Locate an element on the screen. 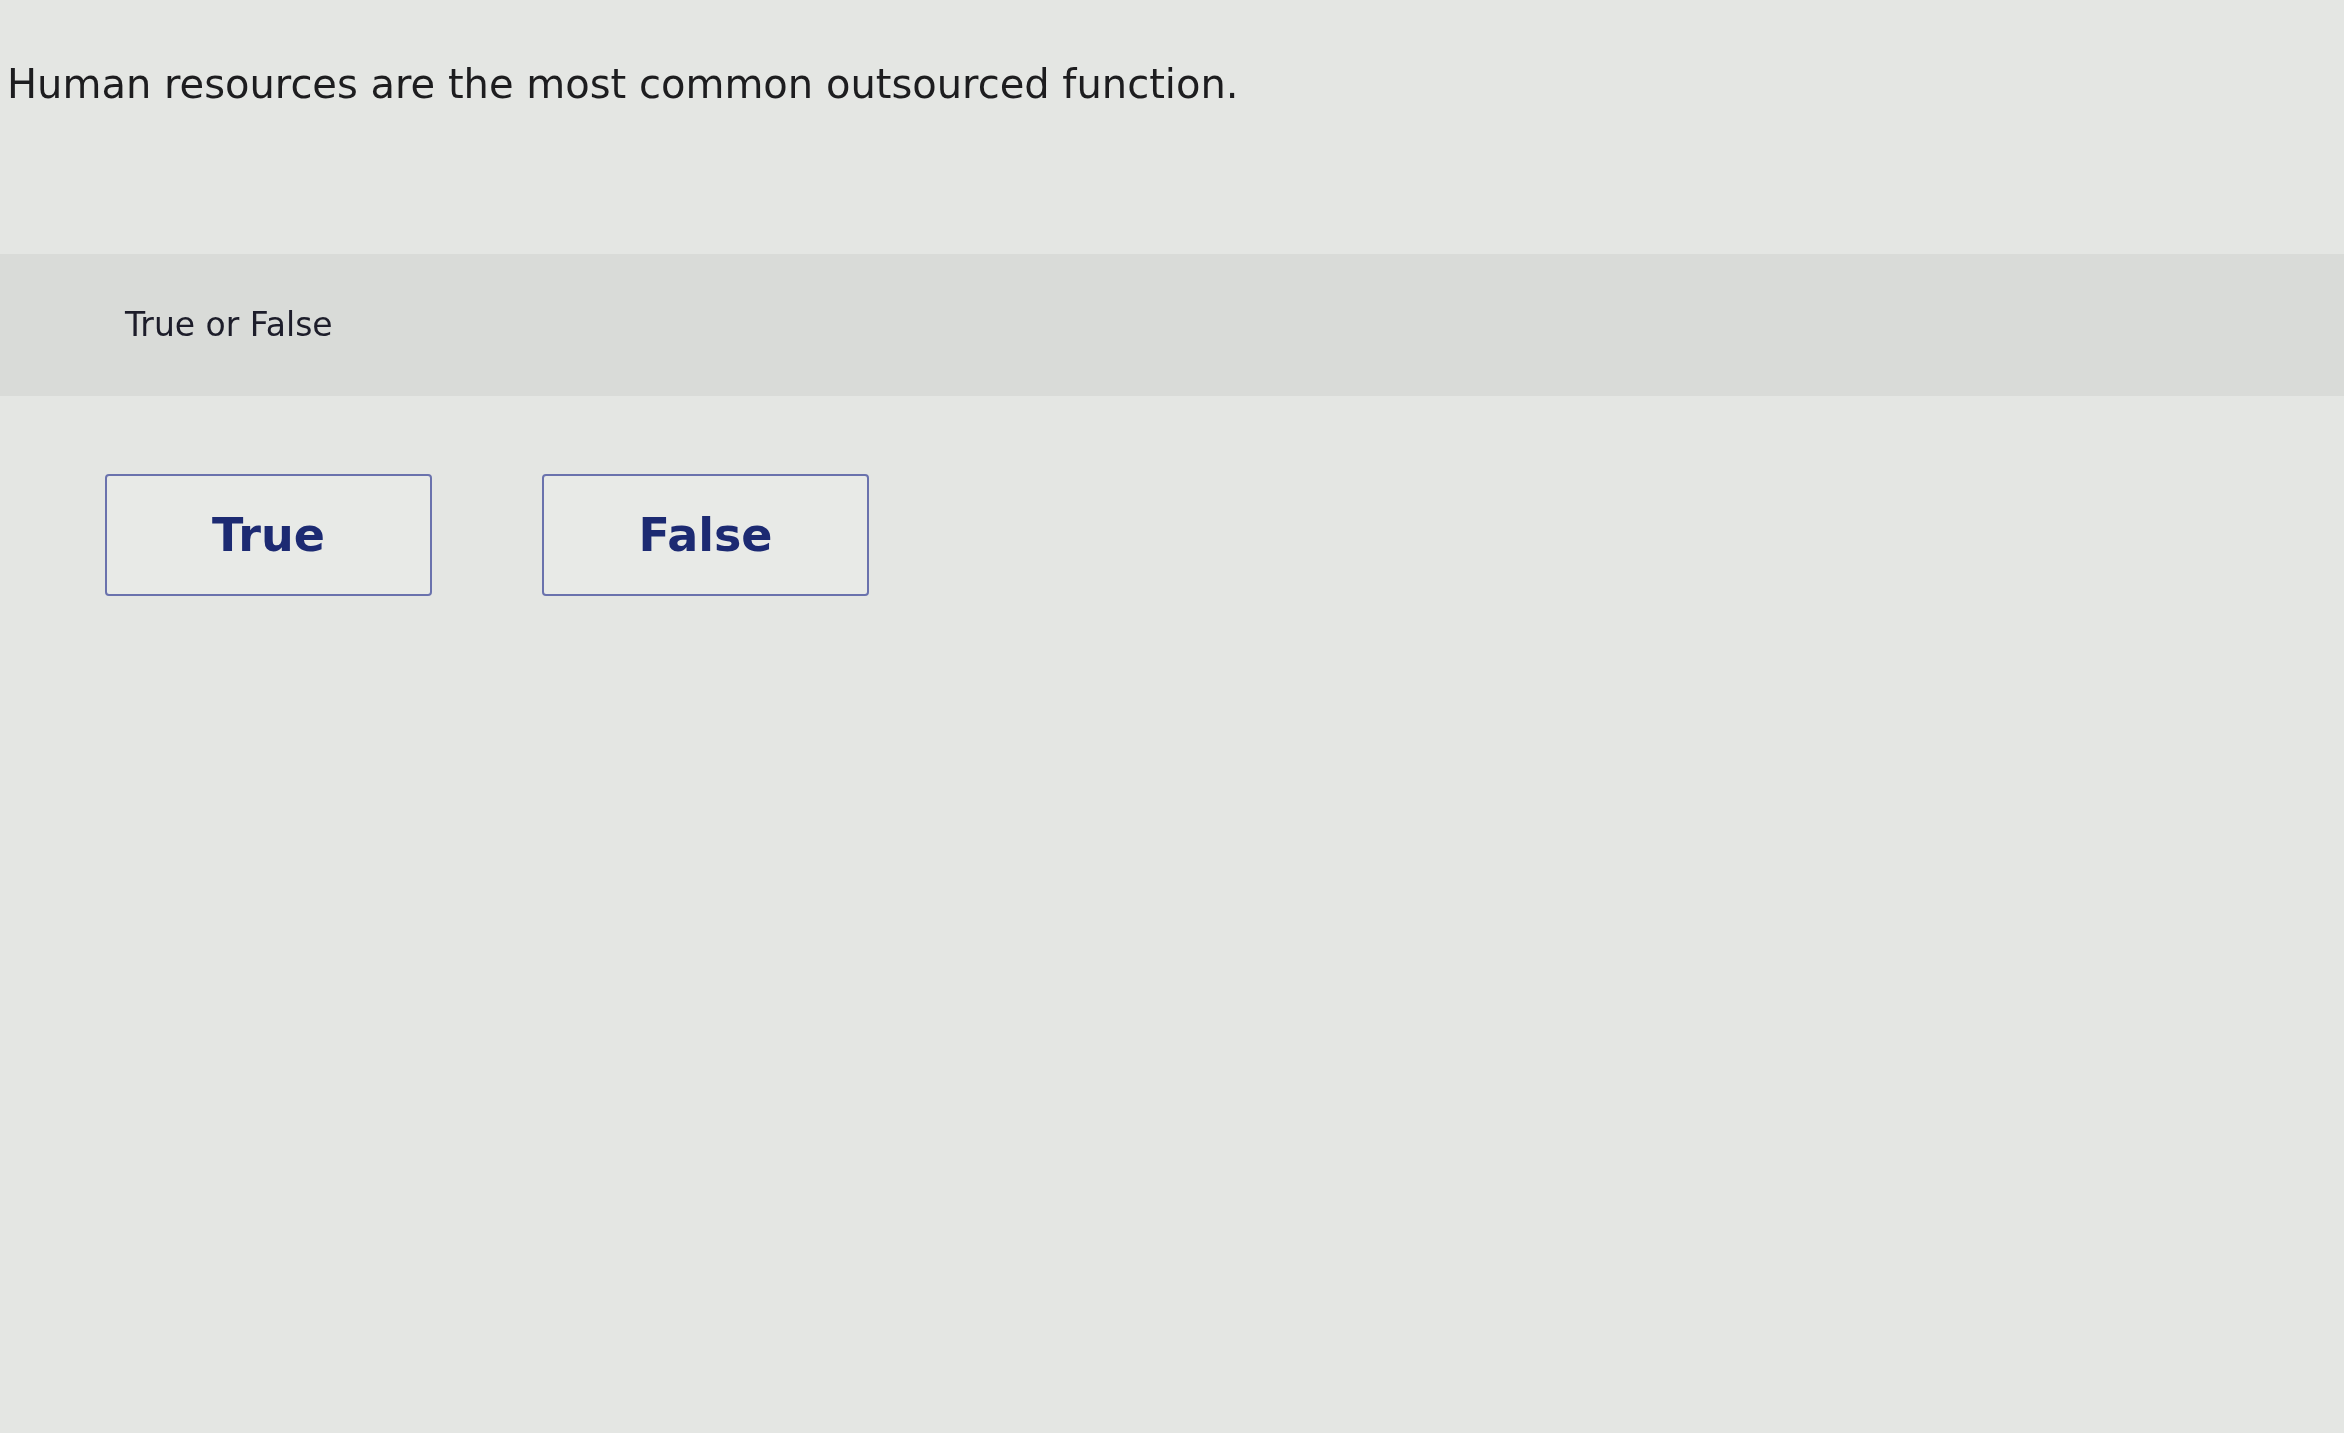 The width and height of the screenshot is (2344, 1433). prompt-label: True or False is located at coordinates (229, 325).